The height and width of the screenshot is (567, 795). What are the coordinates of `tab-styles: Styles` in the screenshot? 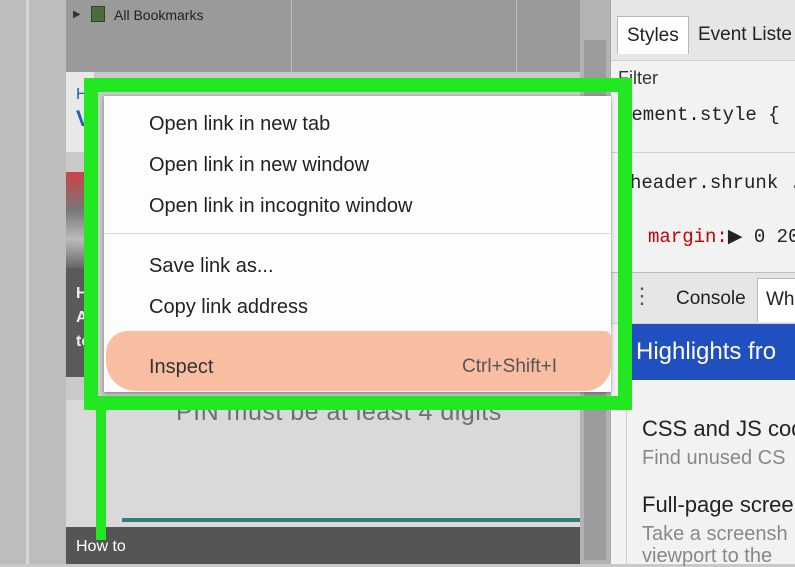 It's located at (653, 35).